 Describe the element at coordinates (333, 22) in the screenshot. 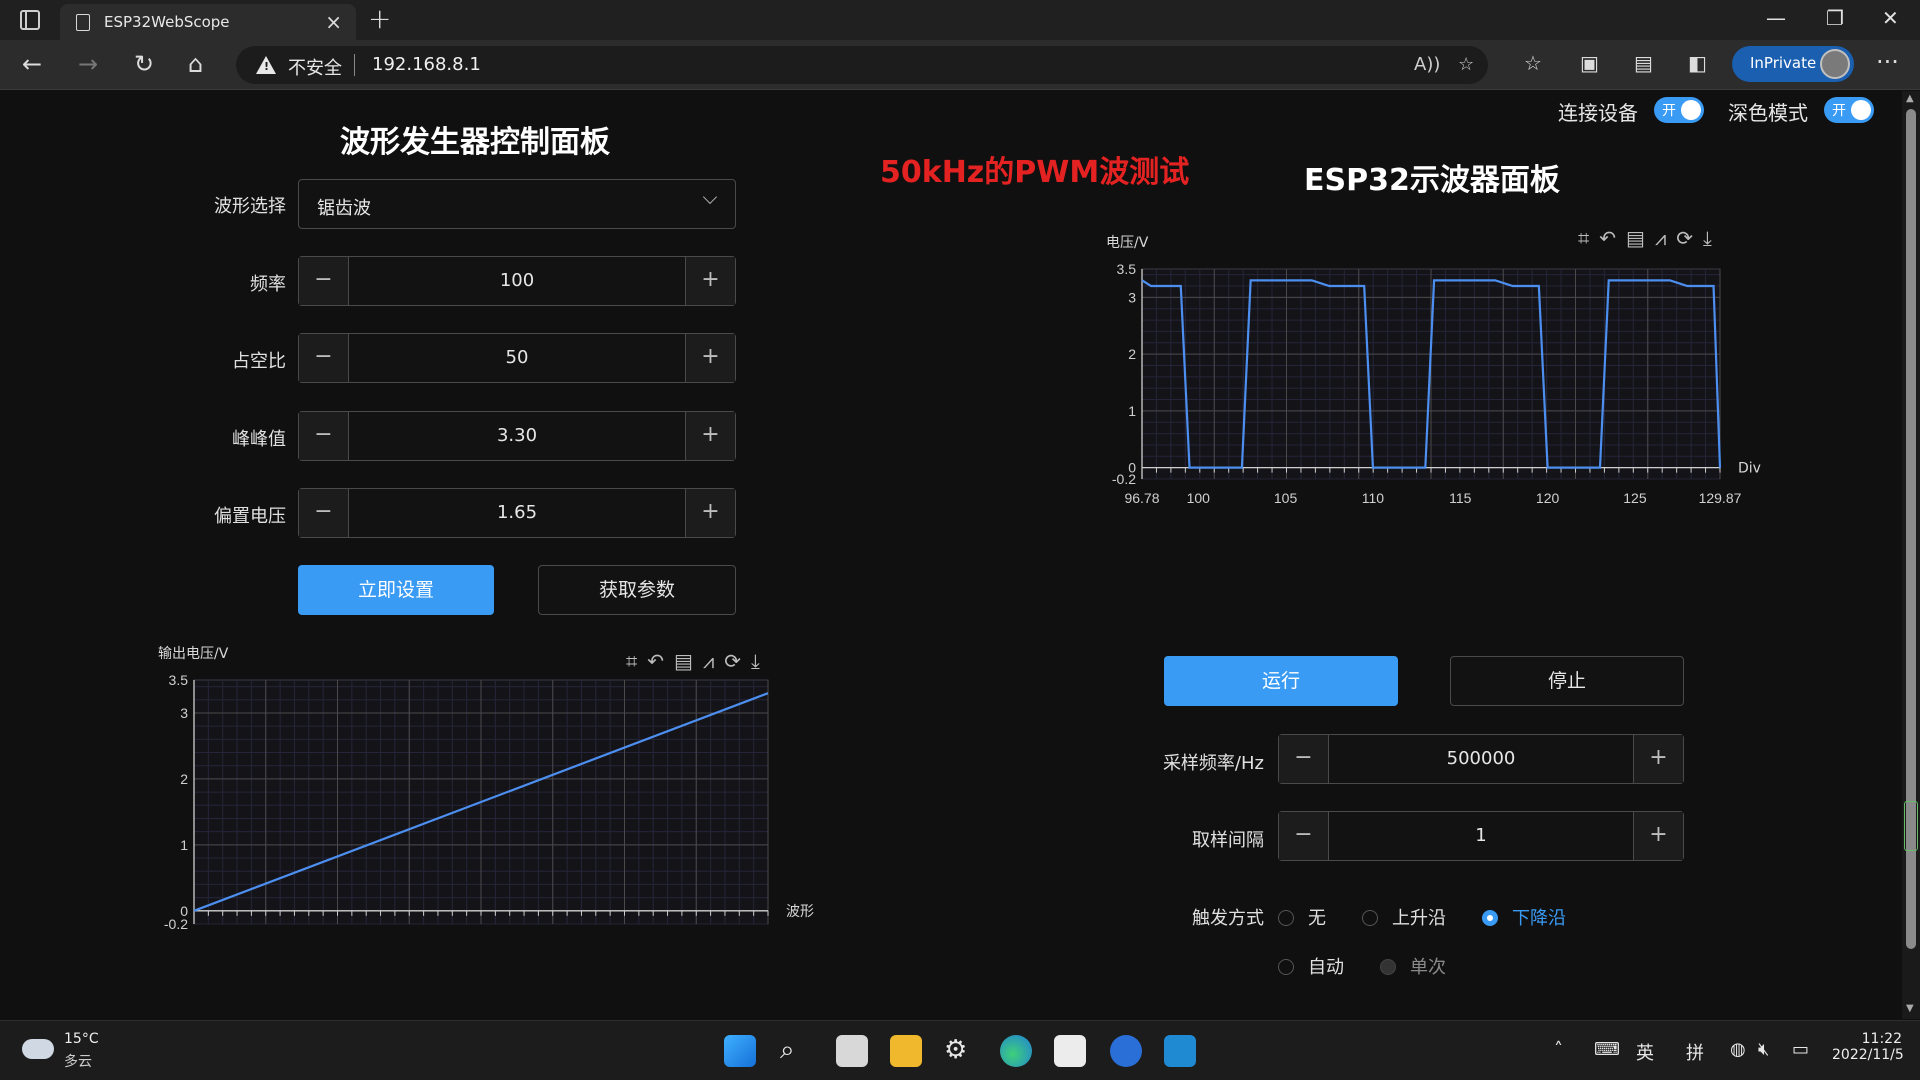

I see `close-tab-icon: ×` at that location.